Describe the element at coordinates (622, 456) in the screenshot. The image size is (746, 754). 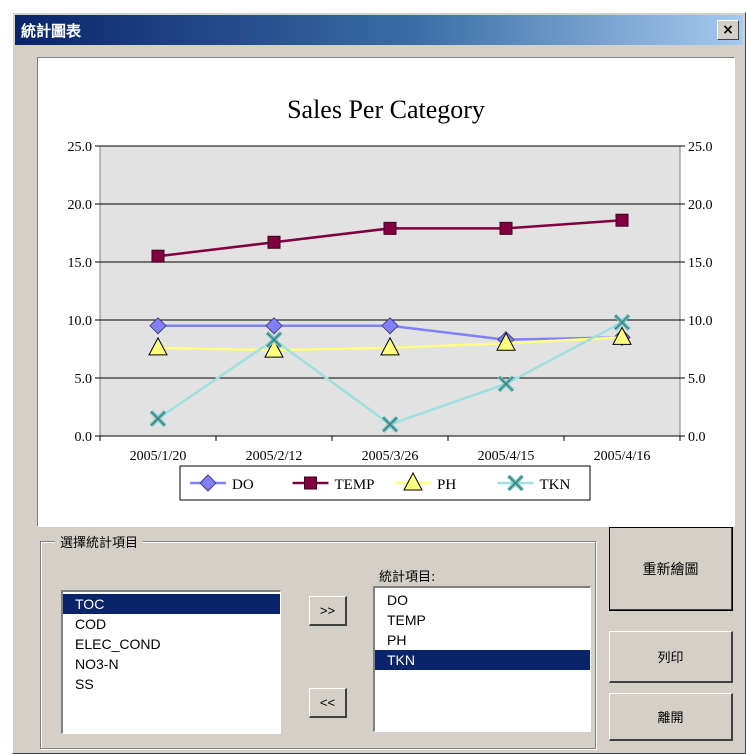
I see `x-tick-label: 2005/4/16` at that location.